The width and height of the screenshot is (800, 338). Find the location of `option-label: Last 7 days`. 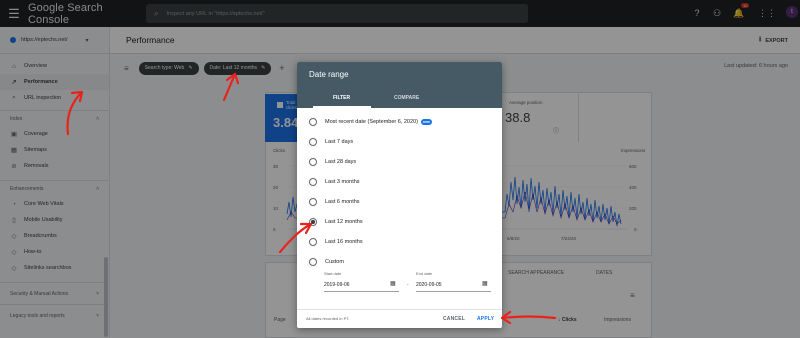

option-label: Last 7 days is located at coordinates (339, 142).